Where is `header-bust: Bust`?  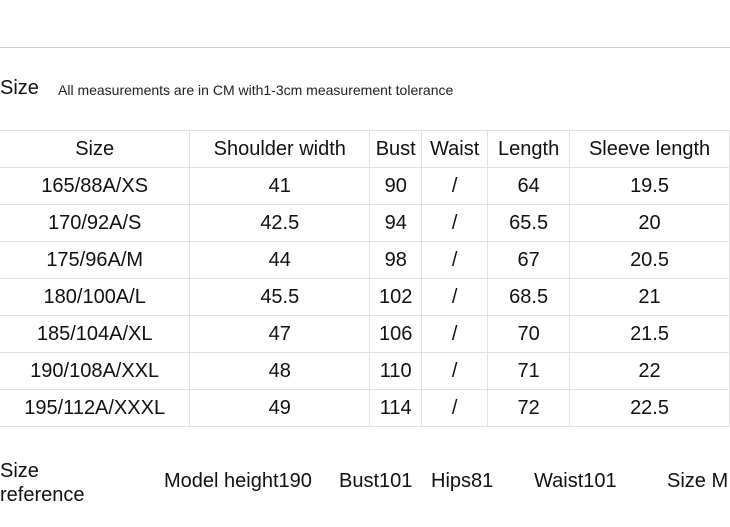 header-bust: Bust is located at coordinates (396, 149).